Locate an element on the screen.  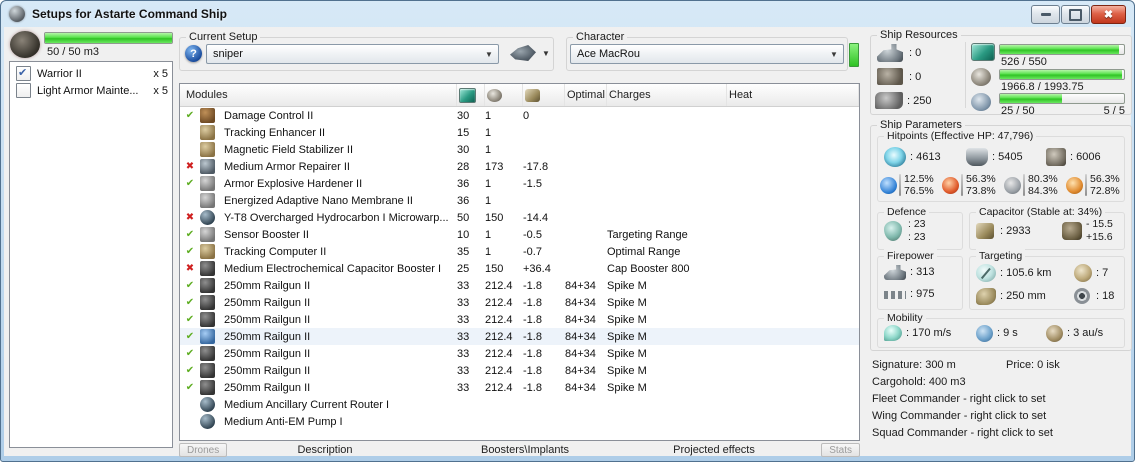
thermal-resist-shield: 56.3% is located at coordinates (981, 179).